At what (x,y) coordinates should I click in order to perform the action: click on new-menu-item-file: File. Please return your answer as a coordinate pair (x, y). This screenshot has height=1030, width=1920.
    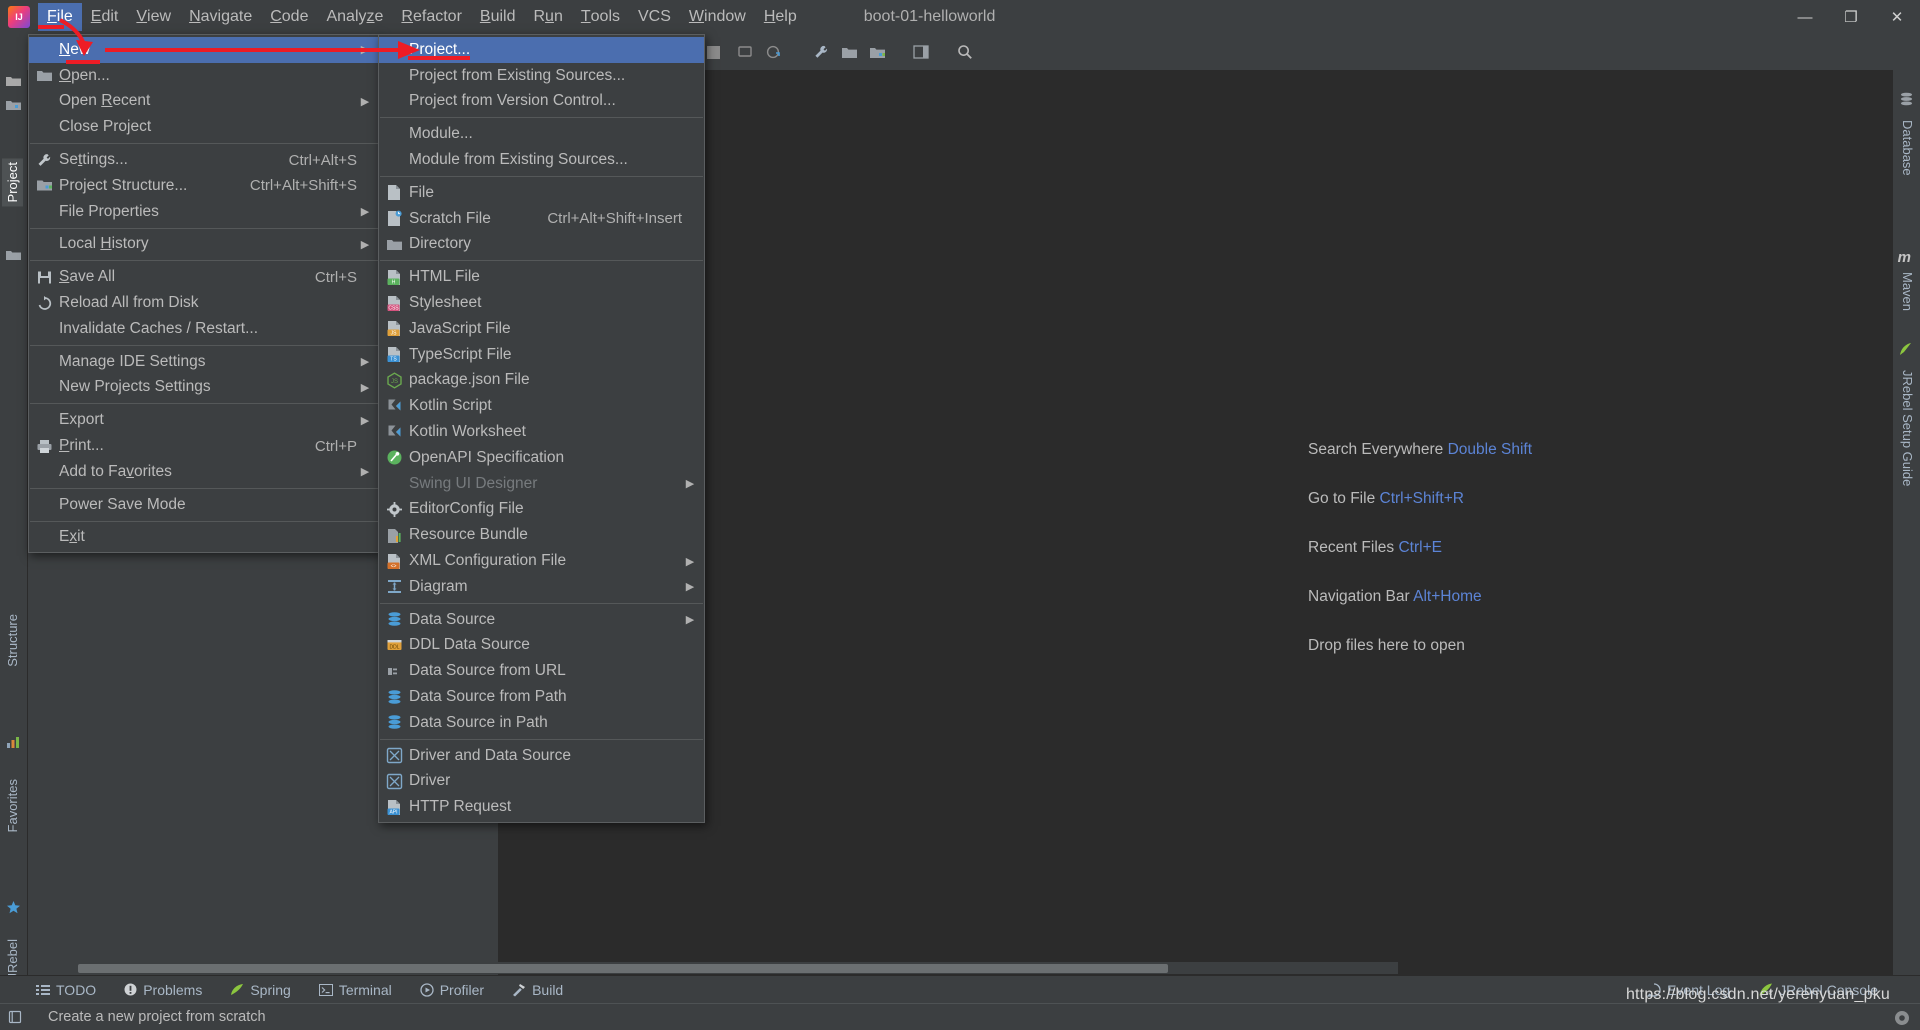
    Looking at the image, I should click on (541, 193).